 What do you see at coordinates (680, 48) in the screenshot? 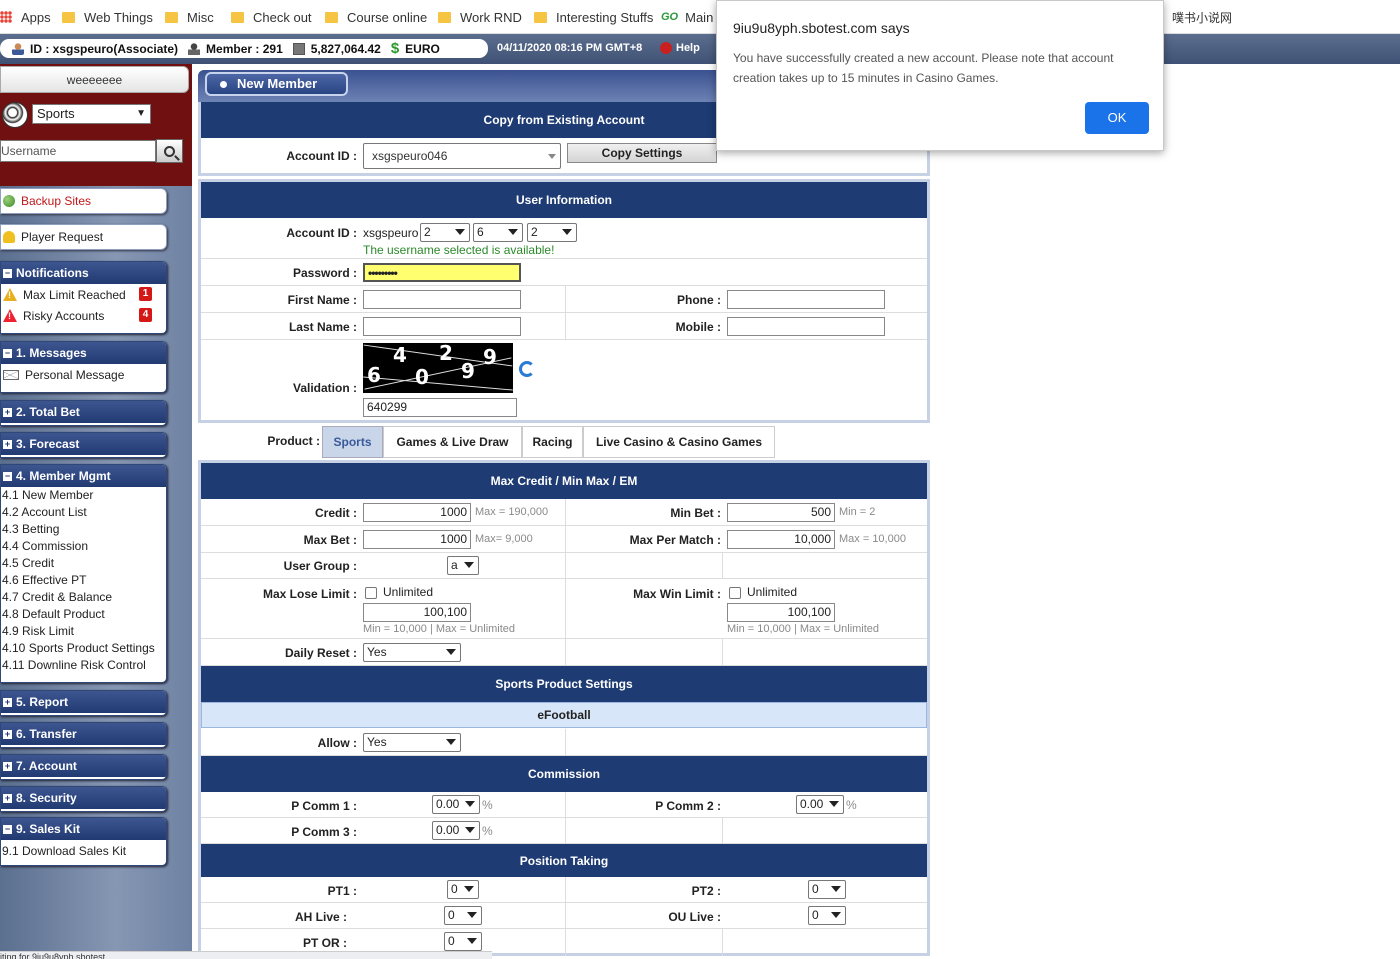
I see `help-link: Help` at bounding box center [680, 48].